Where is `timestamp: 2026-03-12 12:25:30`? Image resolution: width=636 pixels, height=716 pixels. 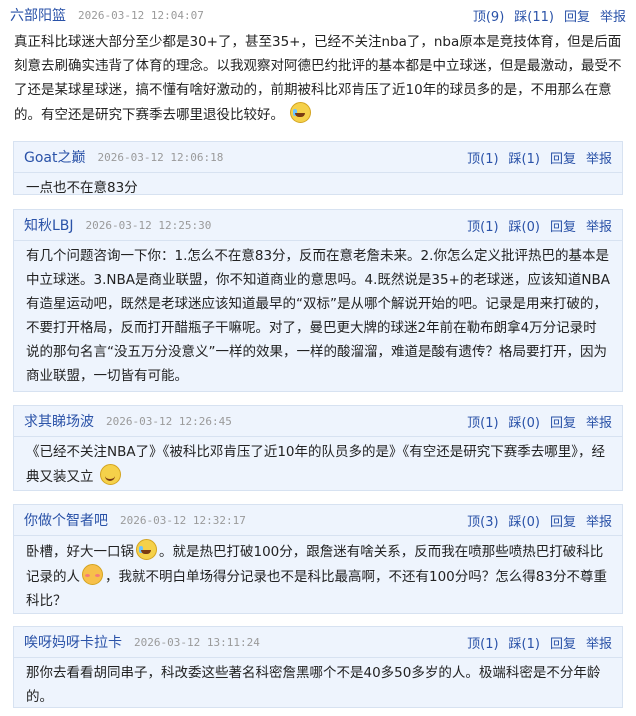 timestamp: 2026-03-12 12:25:30 is located at coordinates (148, 225).